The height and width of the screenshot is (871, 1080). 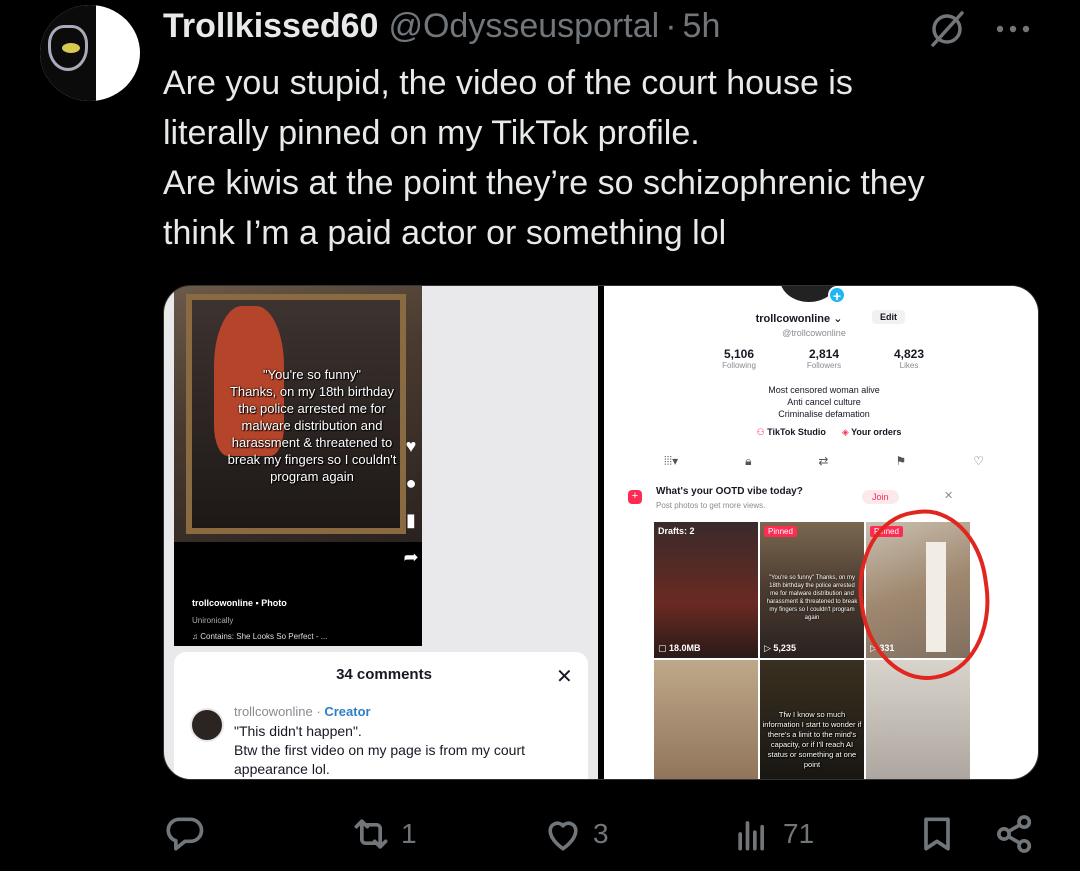 I want to click on favorites-icon: ⚑, so click(x=901, y=461).